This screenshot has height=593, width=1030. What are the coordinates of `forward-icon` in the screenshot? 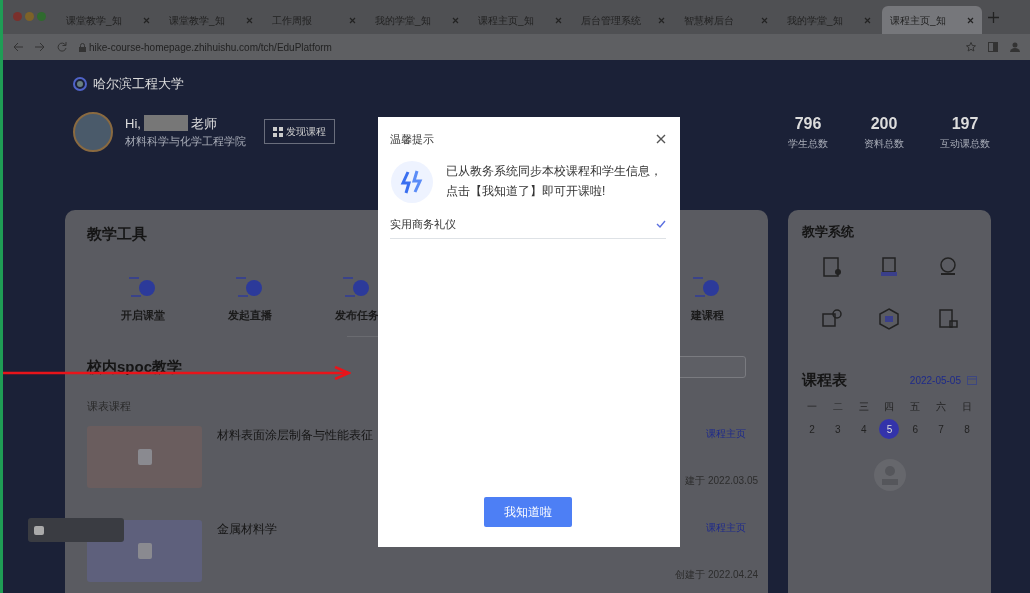 It's located at (40, 47).